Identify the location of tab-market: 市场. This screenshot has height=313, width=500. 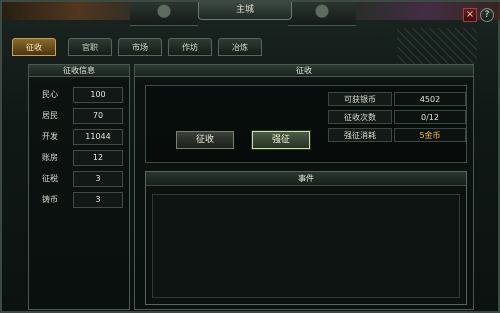
(140, 47).